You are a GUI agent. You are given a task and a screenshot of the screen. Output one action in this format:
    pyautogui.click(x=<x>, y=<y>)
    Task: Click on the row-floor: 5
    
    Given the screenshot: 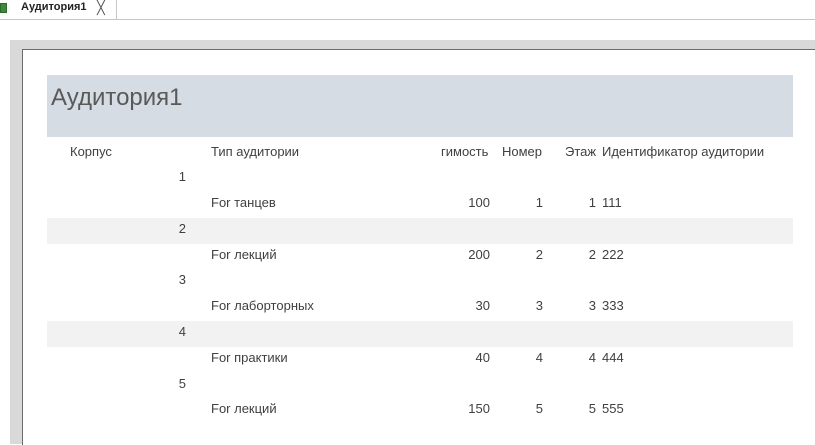 What is the action you would take?
    pyautogui.click(x=592, y=408)
    